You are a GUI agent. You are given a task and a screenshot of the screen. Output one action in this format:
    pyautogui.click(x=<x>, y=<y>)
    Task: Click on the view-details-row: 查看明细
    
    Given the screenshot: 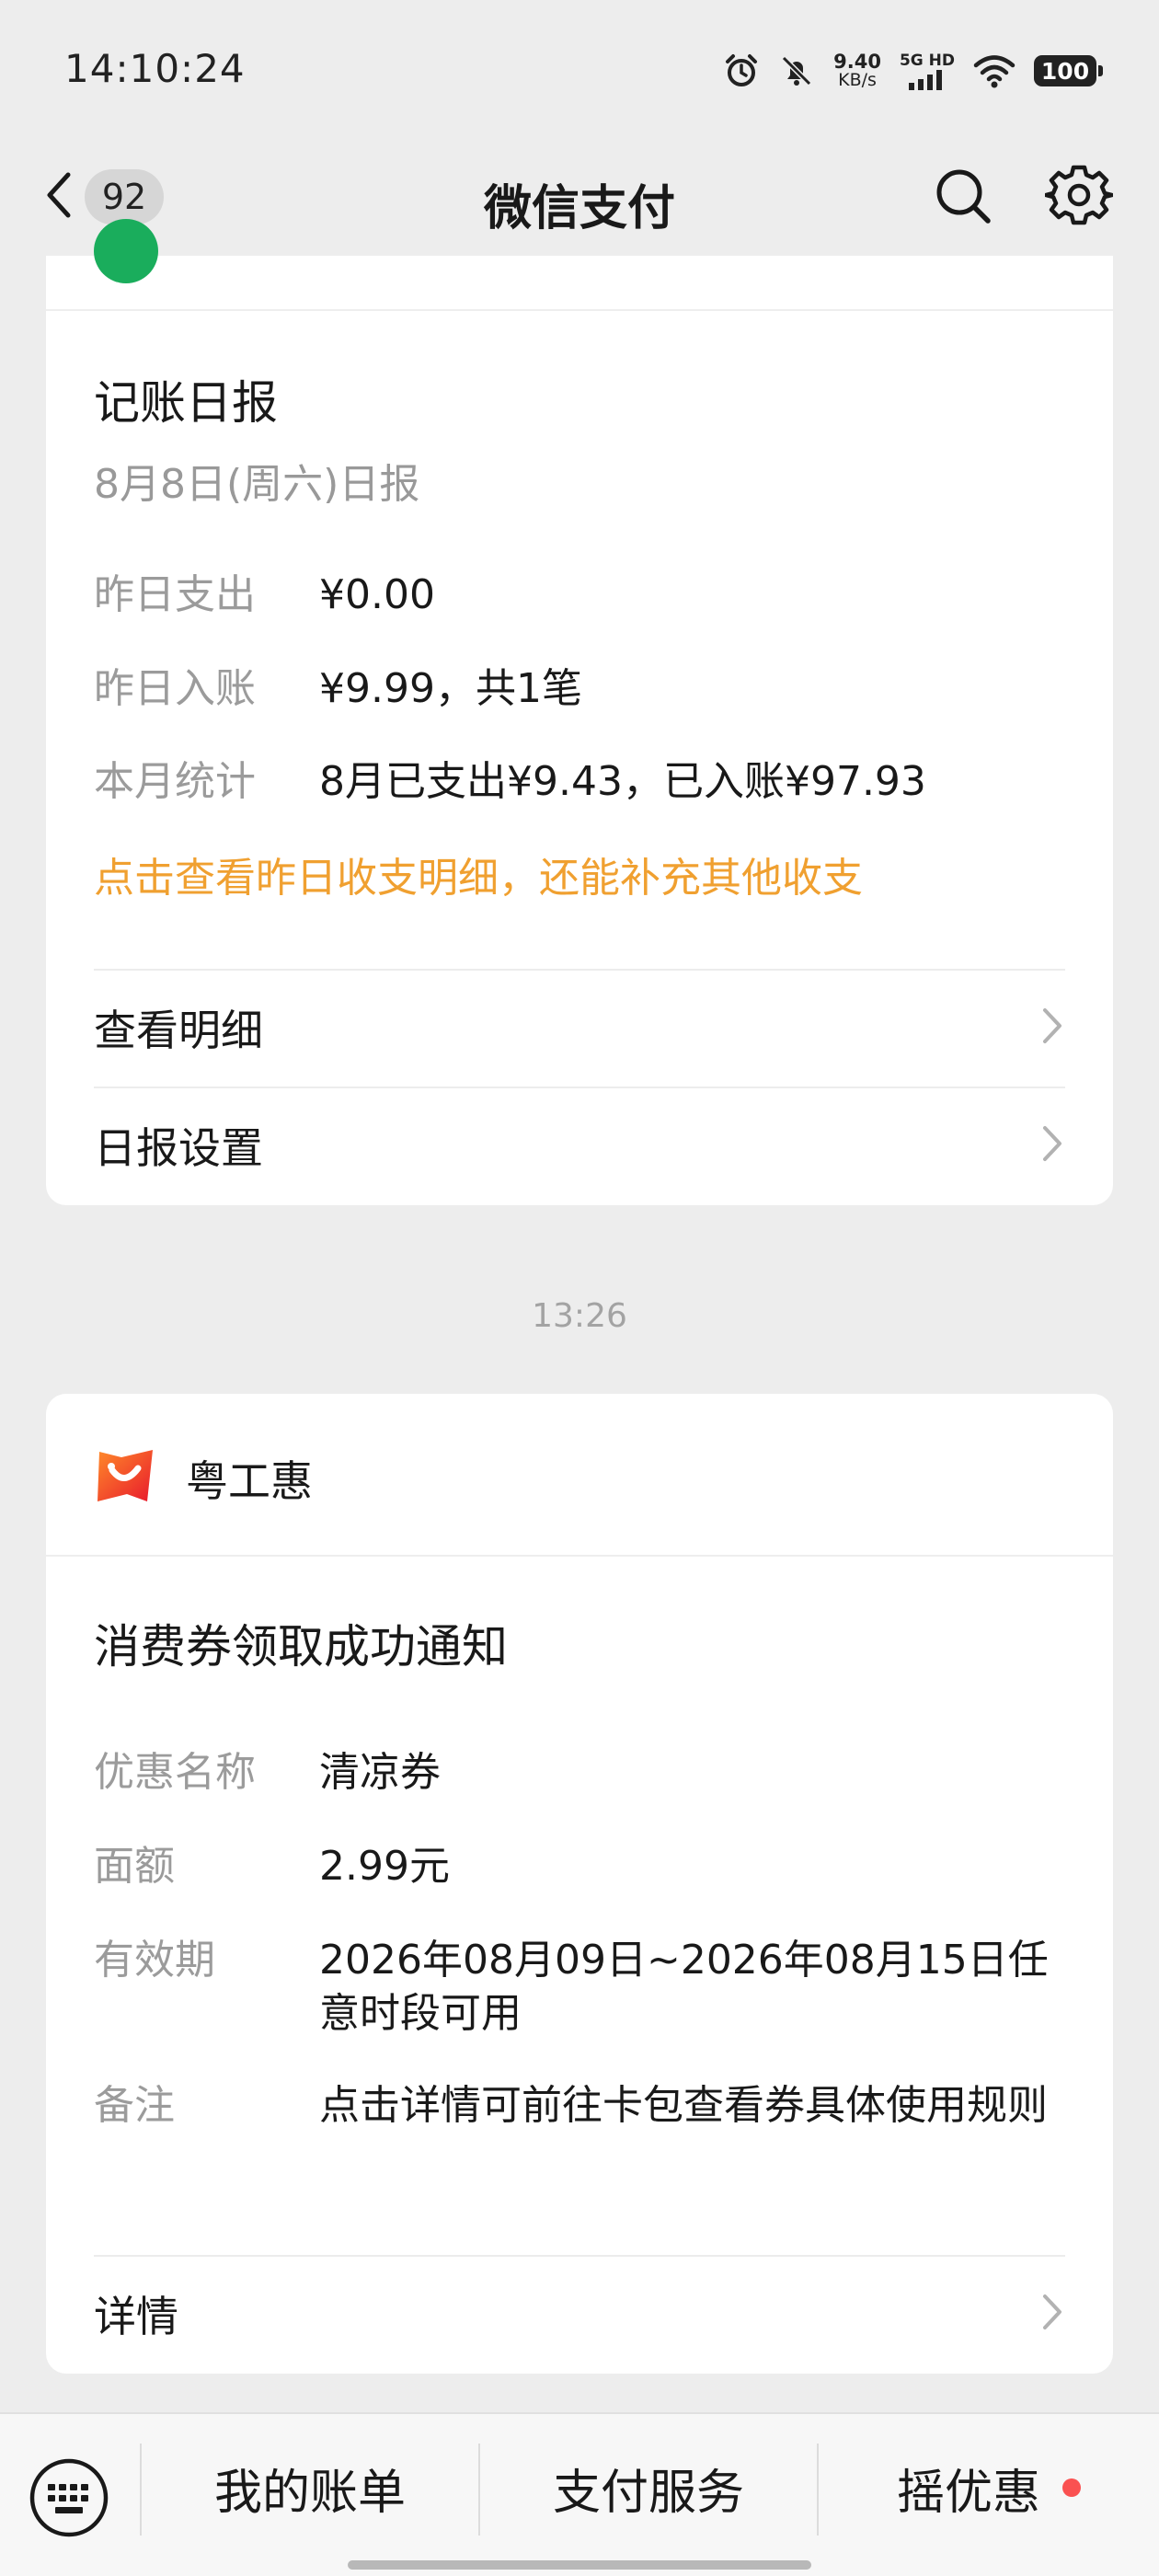 What is the action you would take?
    pyautogui.click(x=579, y=1028)
    